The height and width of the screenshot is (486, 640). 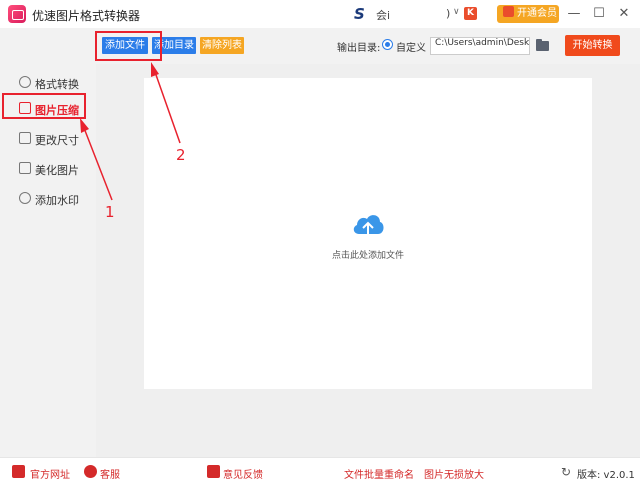 I want to click on cloud-upload-icon, so click(x=368, y=226).